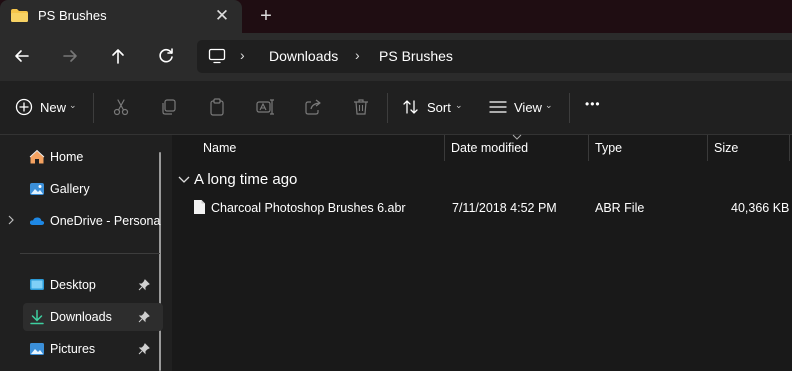  I want to click on sort-indicator-icon, so click(517, 137).